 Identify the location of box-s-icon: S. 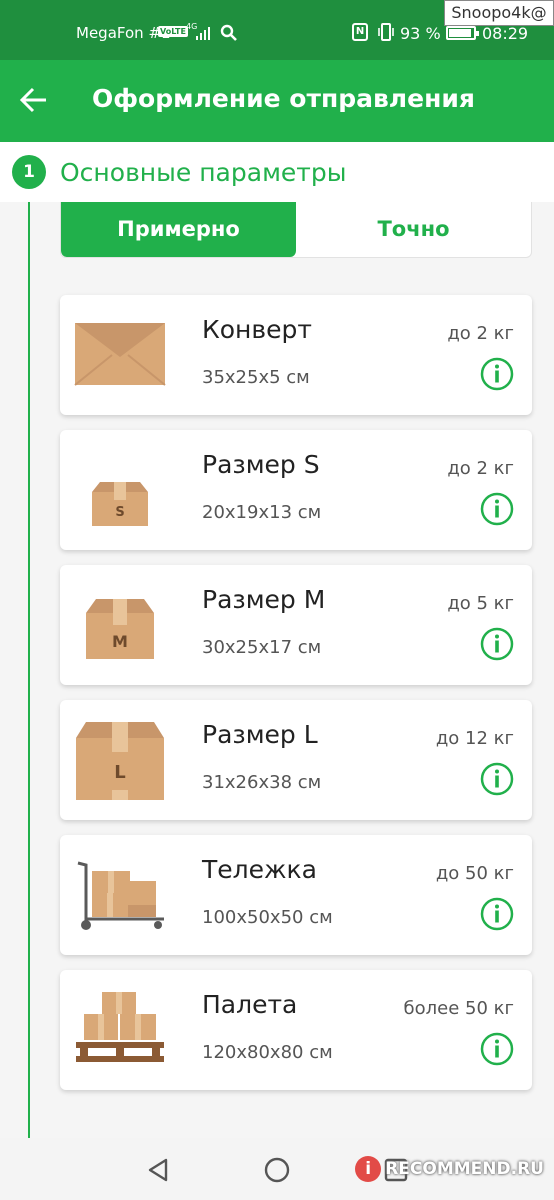
(120, 504).